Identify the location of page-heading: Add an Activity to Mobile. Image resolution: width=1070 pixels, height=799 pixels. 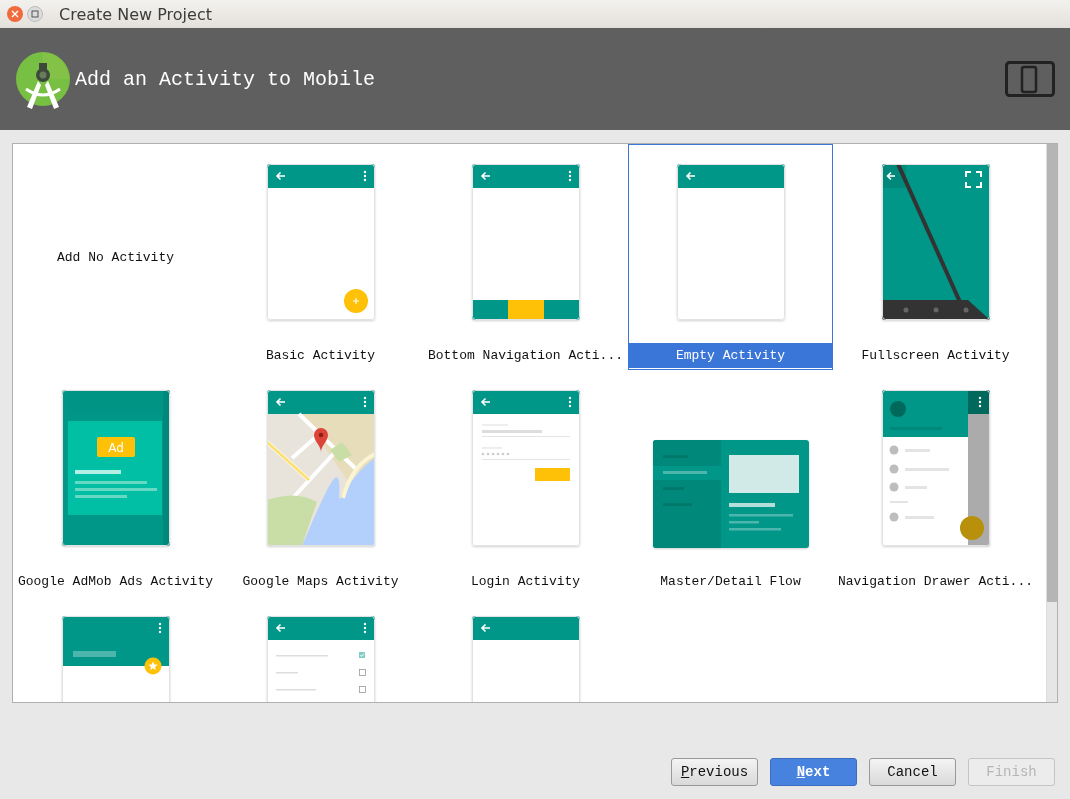
(226, 79).